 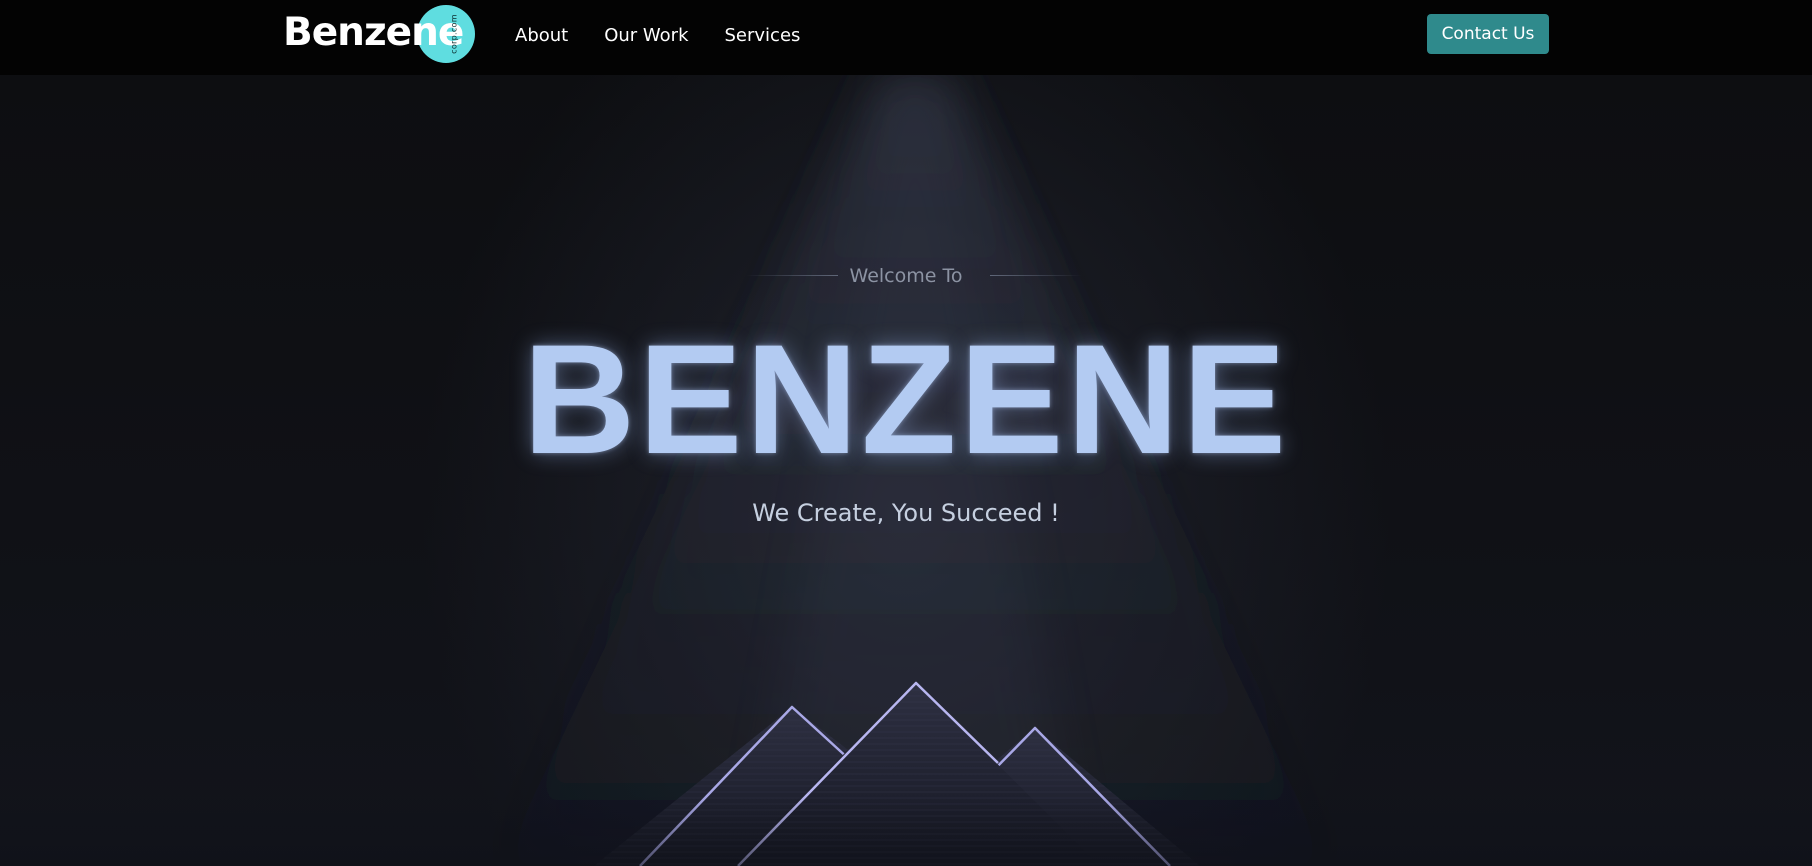 What do you see at coordinates (541, 36) in the screenshot?
I see `nav-link-about: About` at bounding box center [541, 36].